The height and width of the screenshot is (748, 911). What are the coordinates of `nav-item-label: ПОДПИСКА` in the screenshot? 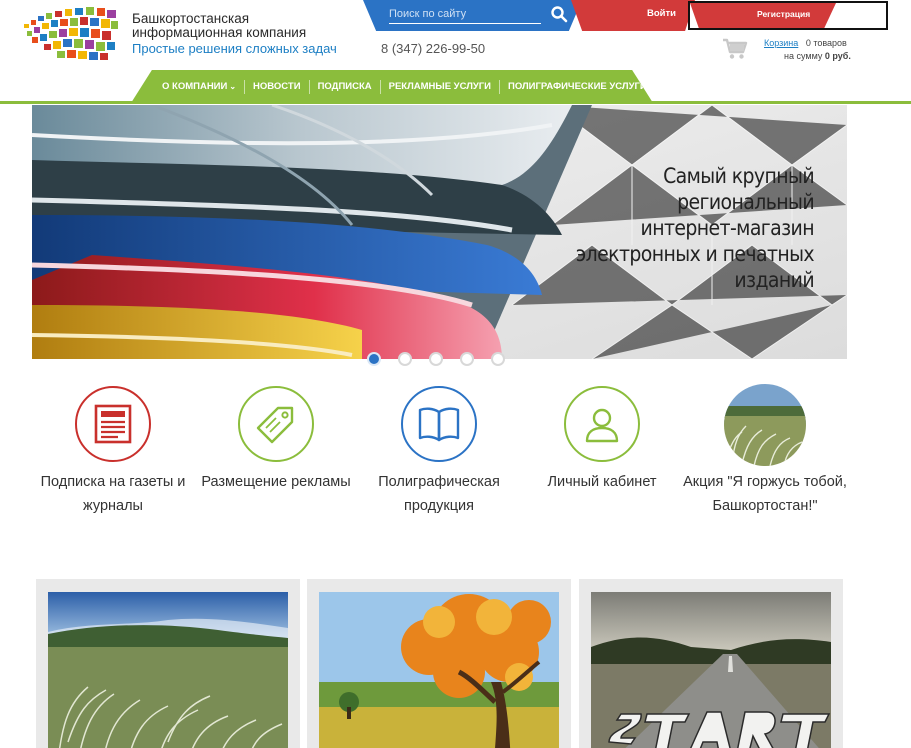 It's located at (344, 86).